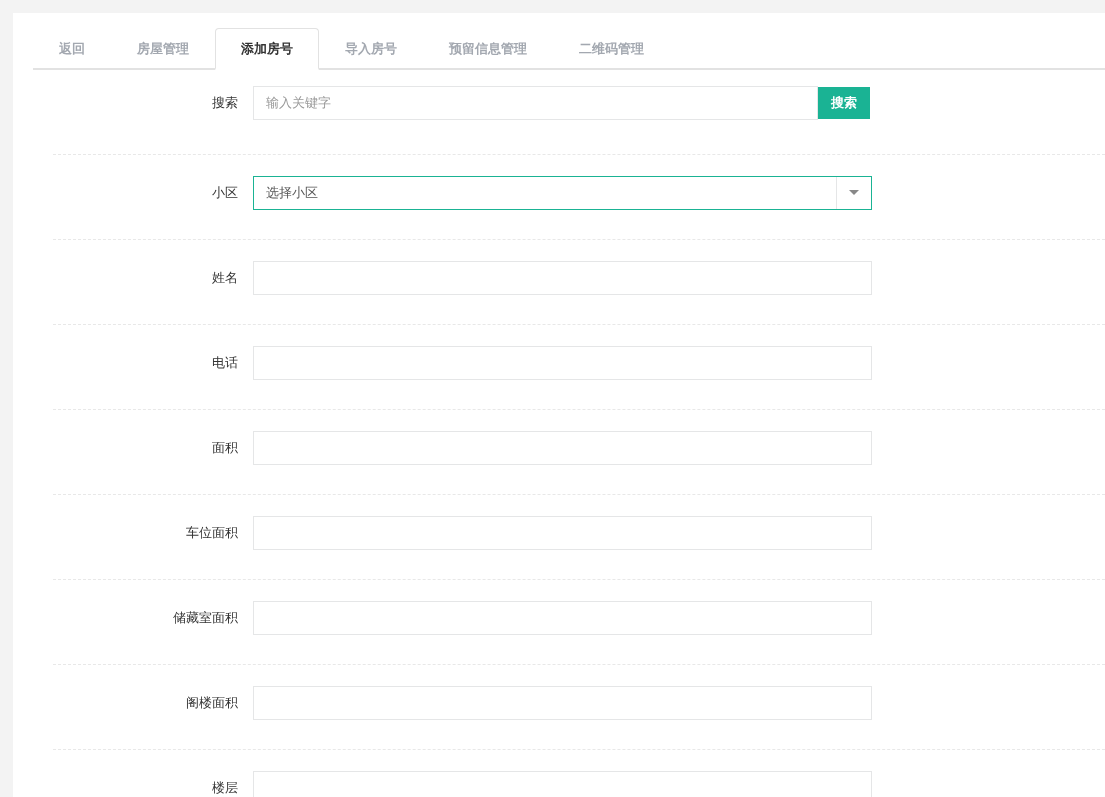 The height and width of the screenshot is (797, 1105). I want to click on field-label: 电话, so click(225, 362).